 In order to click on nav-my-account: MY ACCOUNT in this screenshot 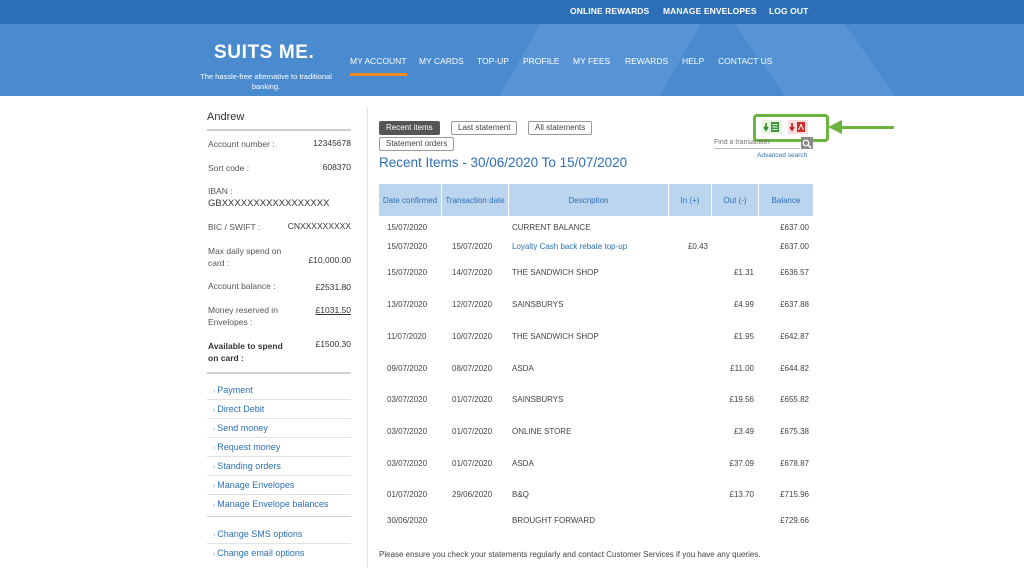, I will do `click(378, 66)`.